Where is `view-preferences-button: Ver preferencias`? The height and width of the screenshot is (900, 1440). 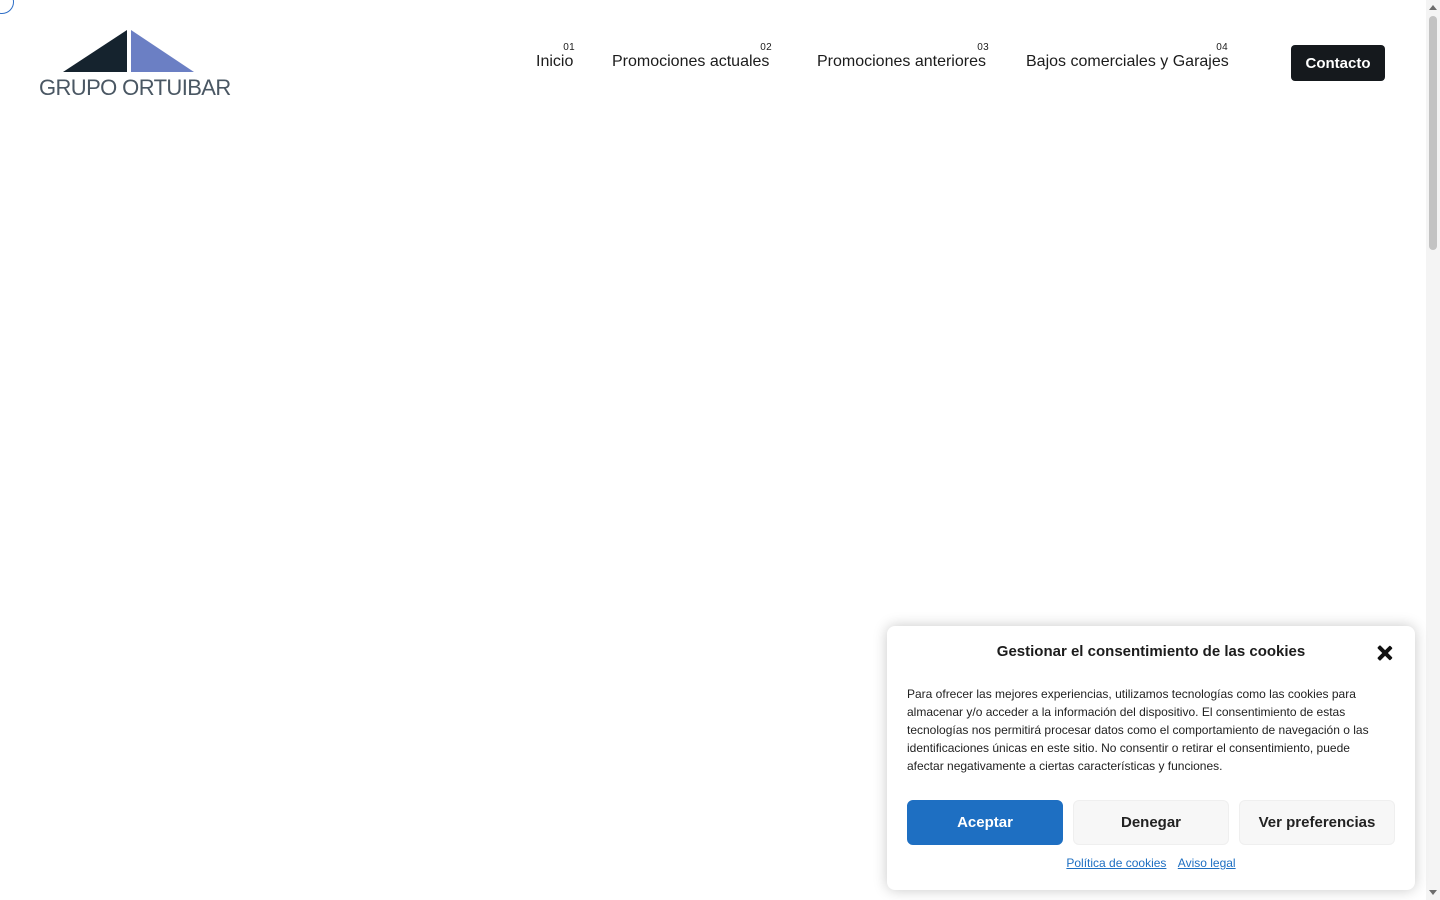
view-preferences-button: Ver preferencias is located at coordinates (1317, 822).